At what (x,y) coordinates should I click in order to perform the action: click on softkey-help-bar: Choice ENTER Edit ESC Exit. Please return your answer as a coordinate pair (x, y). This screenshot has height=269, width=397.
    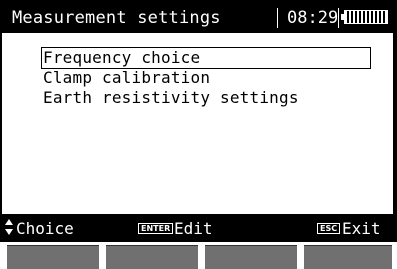
    Looking at the image, I should click on (197, 228).